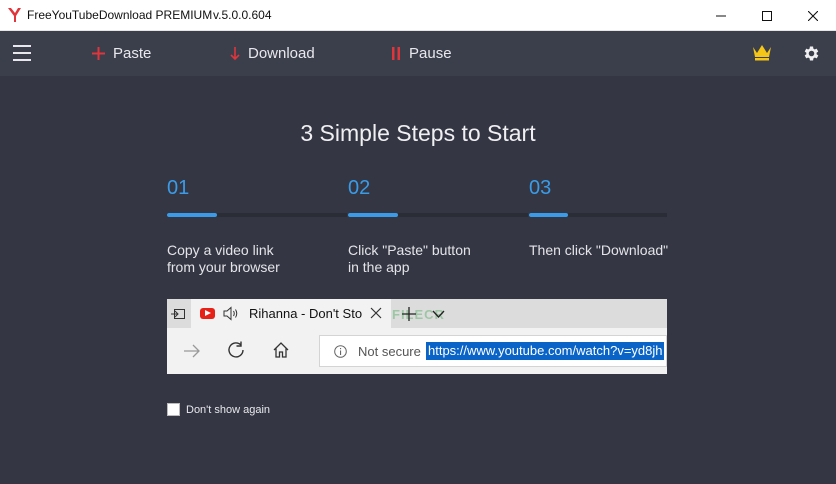  Describe the element at coordinates (599, 250) in the screenshot. I see `step-text-line: Then click "Download"` at that location.